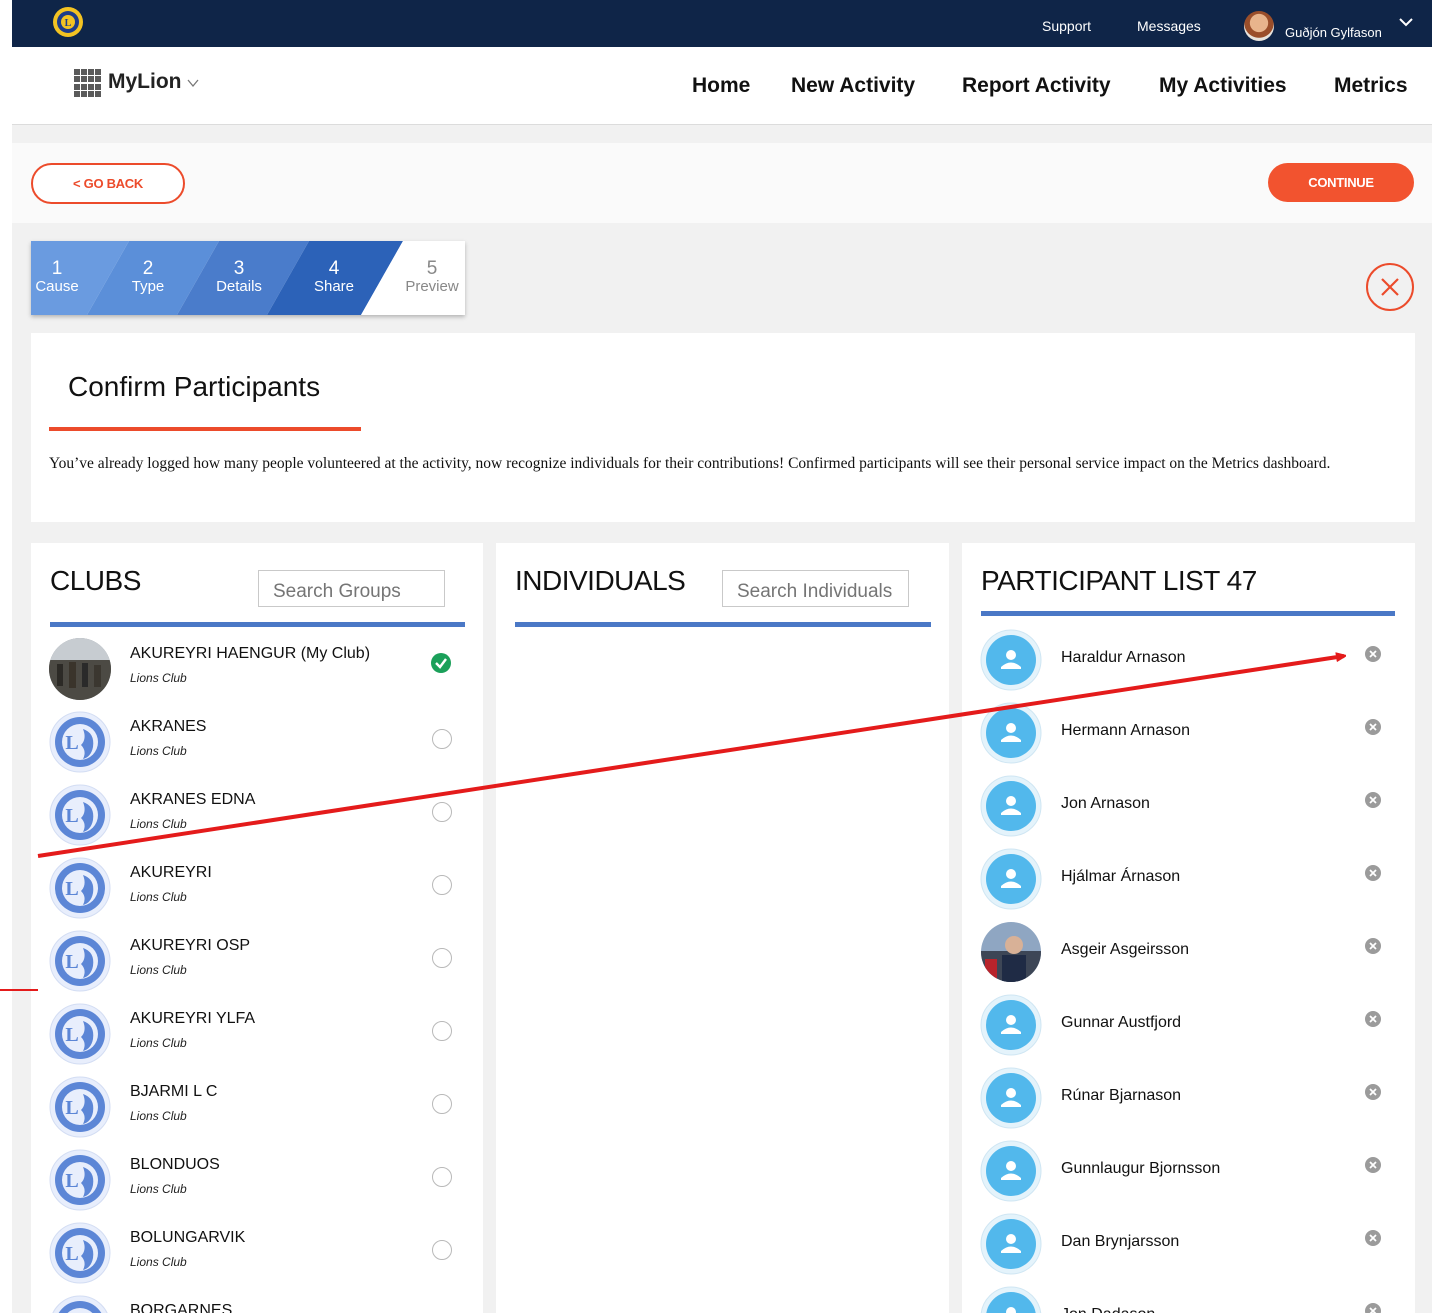 The width and height of the screenshot is (1432, 1313). What do you see at coordinates (1121, 1095) in the screenshot?
I see `participant-name: Rúnar Bjarnason` at bounding box center [1121, 1095].